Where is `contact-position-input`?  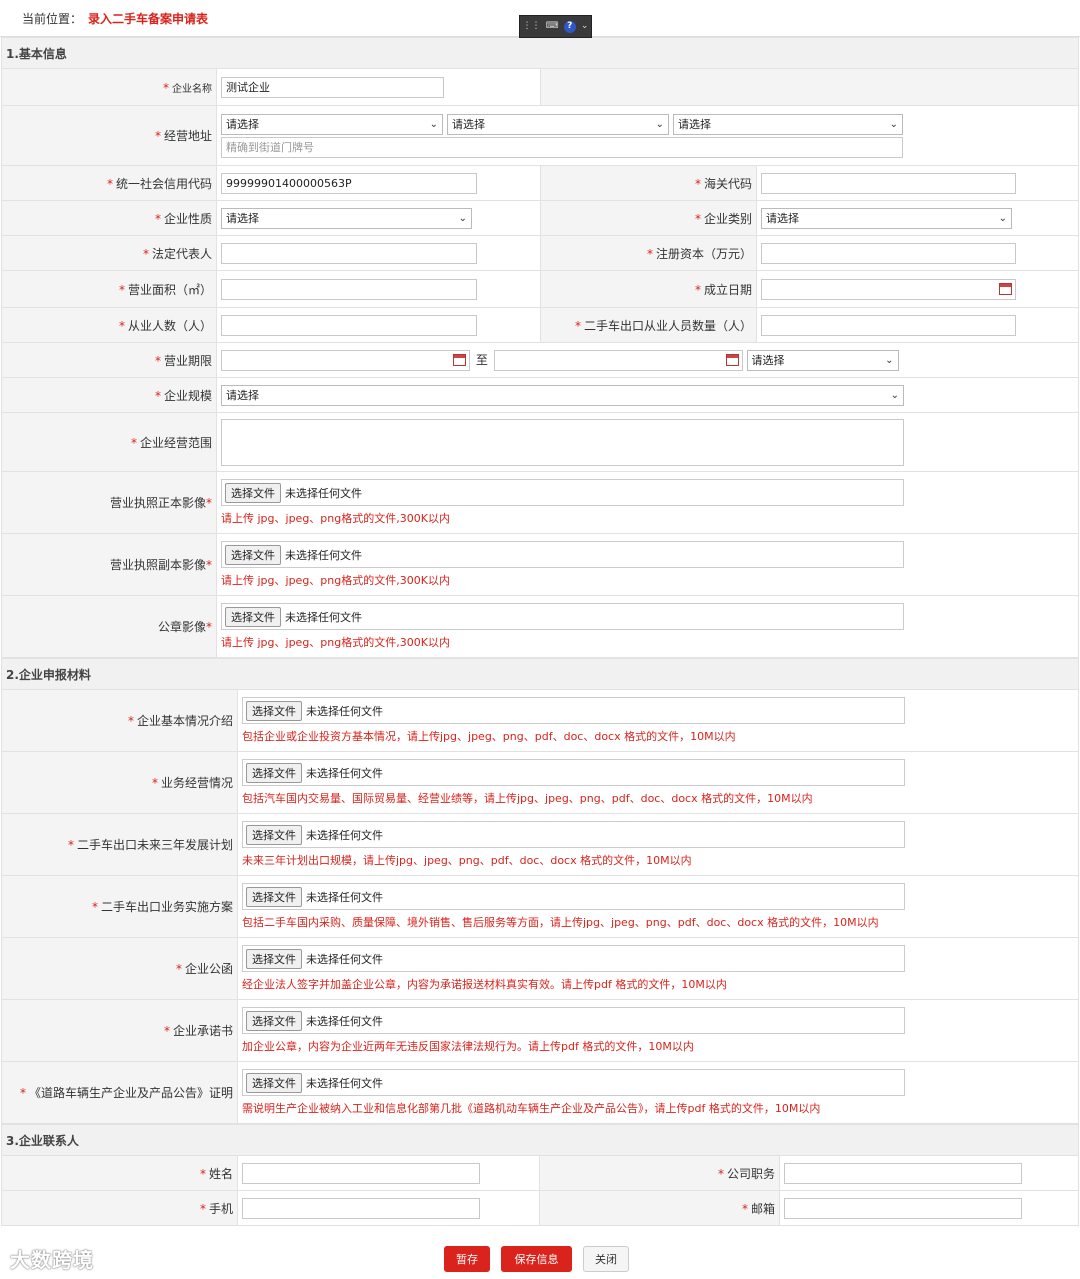
contact-position-input is located at coordinates (903, 1173).